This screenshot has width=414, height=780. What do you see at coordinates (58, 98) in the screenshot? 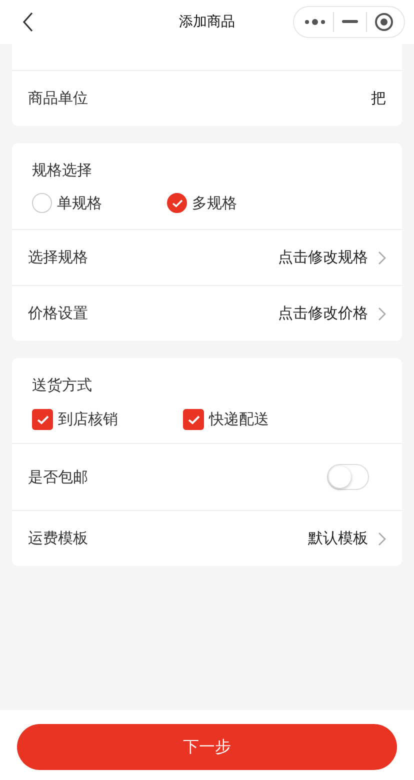
I see `row-label: 商品单位` at bounding box center [58, 98].